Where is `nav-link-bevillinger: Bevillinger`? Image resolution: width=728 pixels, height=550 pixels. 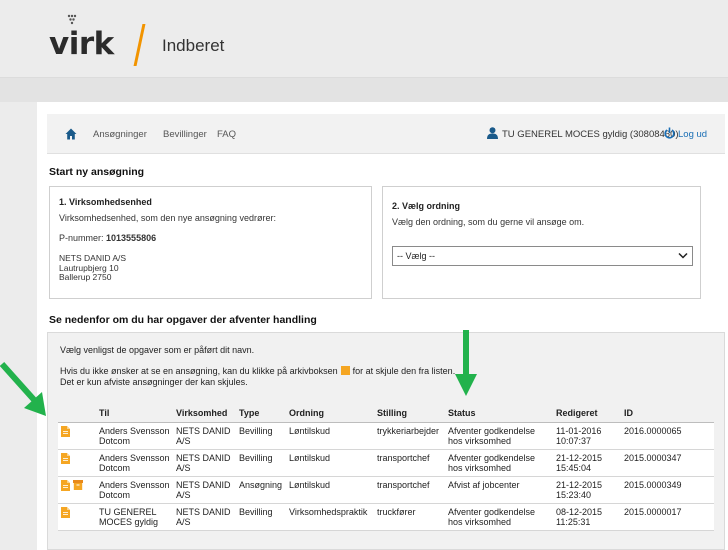
nav-link-bevillinger: Bevillinger is located at coordinates (185, 134).